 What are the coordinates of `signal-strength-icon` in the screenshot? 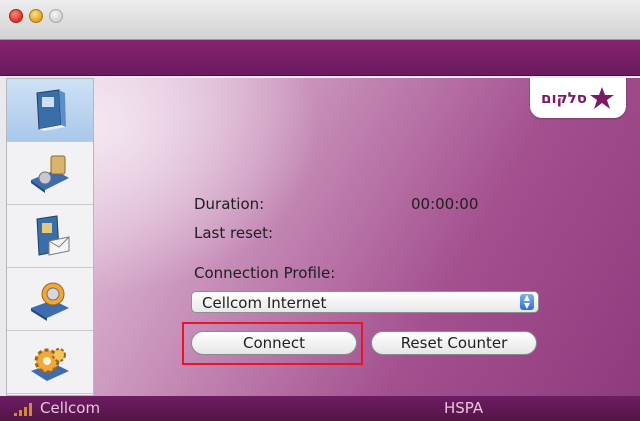 It's located at (25, 409).